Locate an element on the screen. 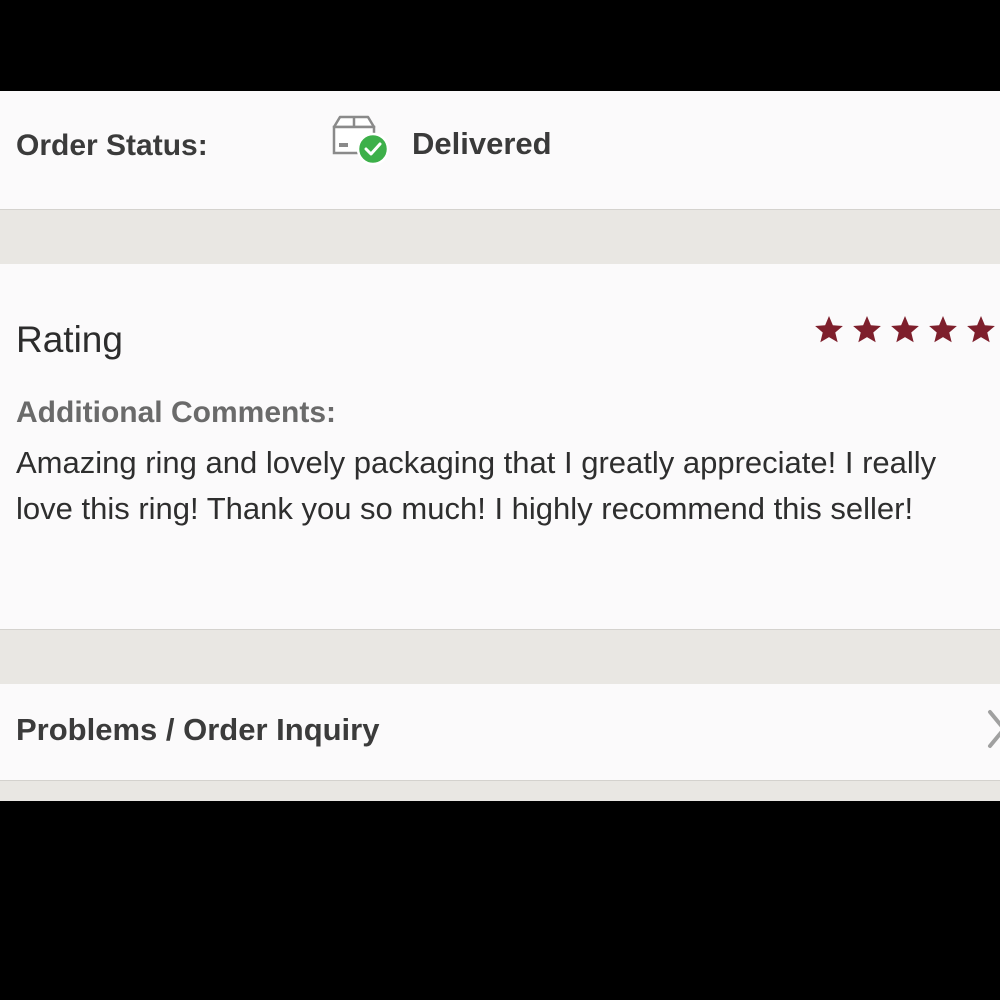 This screenshot has width=1000, height=1000. order-status-label: Order Status: is located at coordinates (112, 145).